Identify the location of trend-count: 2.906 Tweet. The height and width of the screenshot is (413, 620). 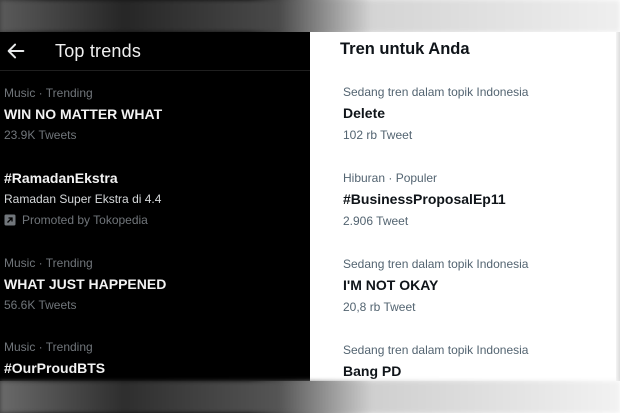
(376, 221).